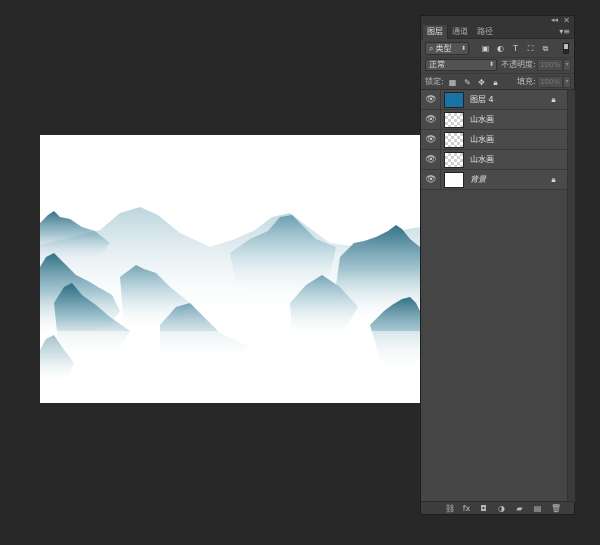 Image resolution: width=600 pixels, height=545 pixels. Describe the element at coordinates (497, 65) in the screenshot. I see `blend-opacity-row: 正常 ⬍ 不透明度: 100% ▾` at that location.